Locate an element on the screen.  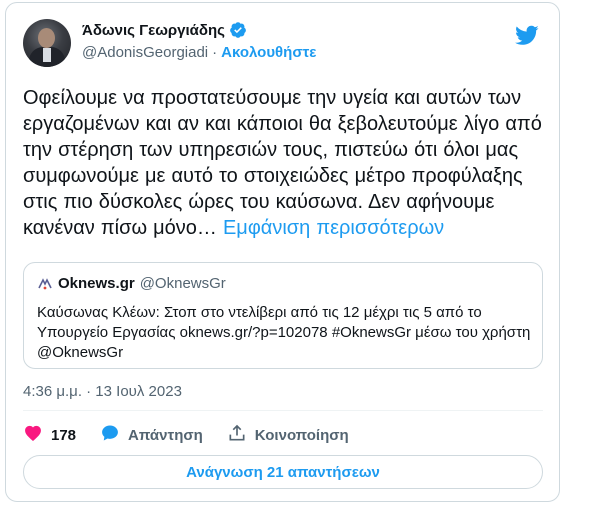
quoted-author-handle: @OknewsGr is located at coordinates (182, 283).